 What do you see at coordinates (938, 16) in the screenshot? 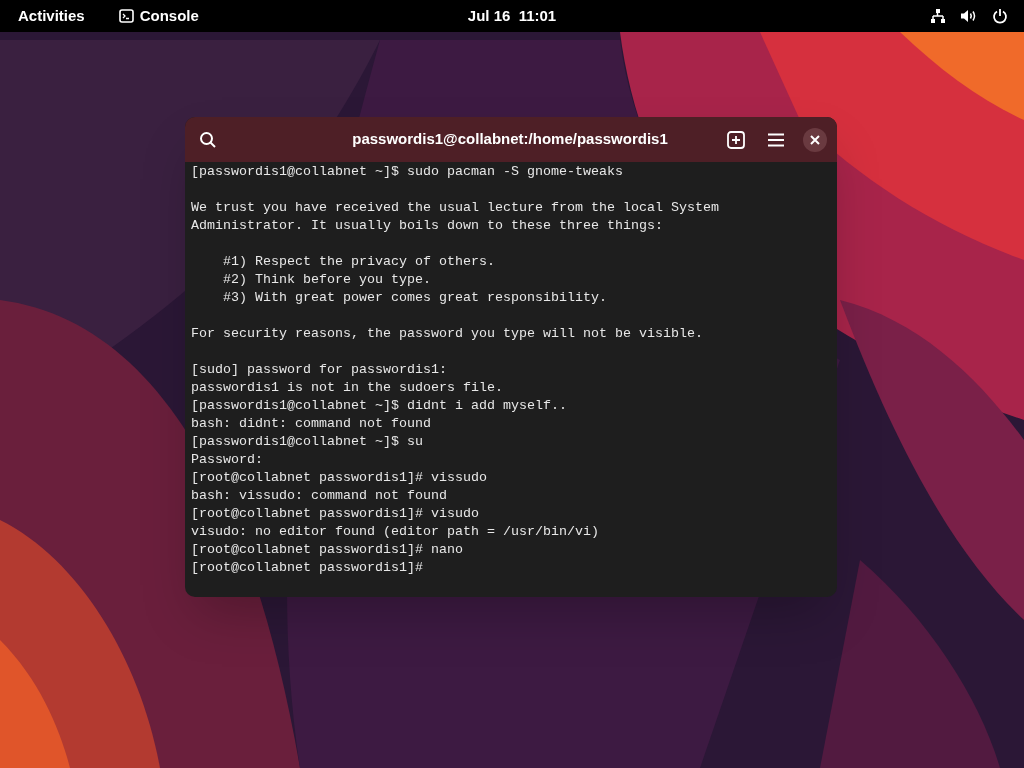
I see `network-icon` at bounding box center [938, 16].